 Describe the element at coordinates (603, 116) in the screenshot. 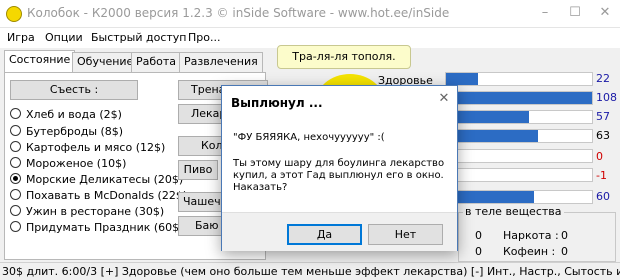

I see `stat-value-3: 57` at that location.